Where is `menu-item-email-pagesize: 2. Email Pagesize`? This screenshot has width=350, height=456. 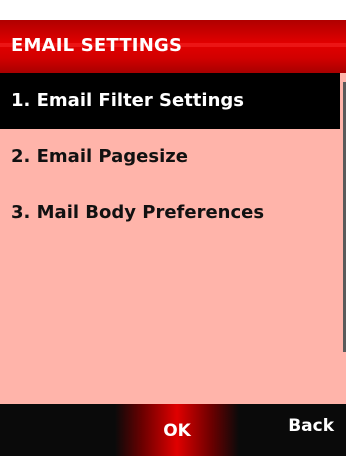
menu-item-email-pagesize: 2. Email Pagesize is located at coordinates (170, 157).